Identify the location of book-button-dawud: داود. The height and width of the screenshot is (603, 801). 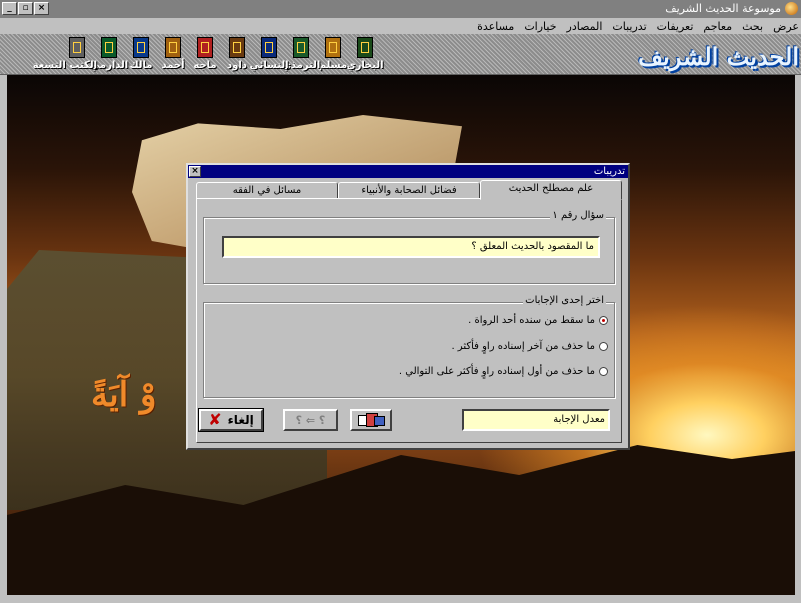
(237, 54).